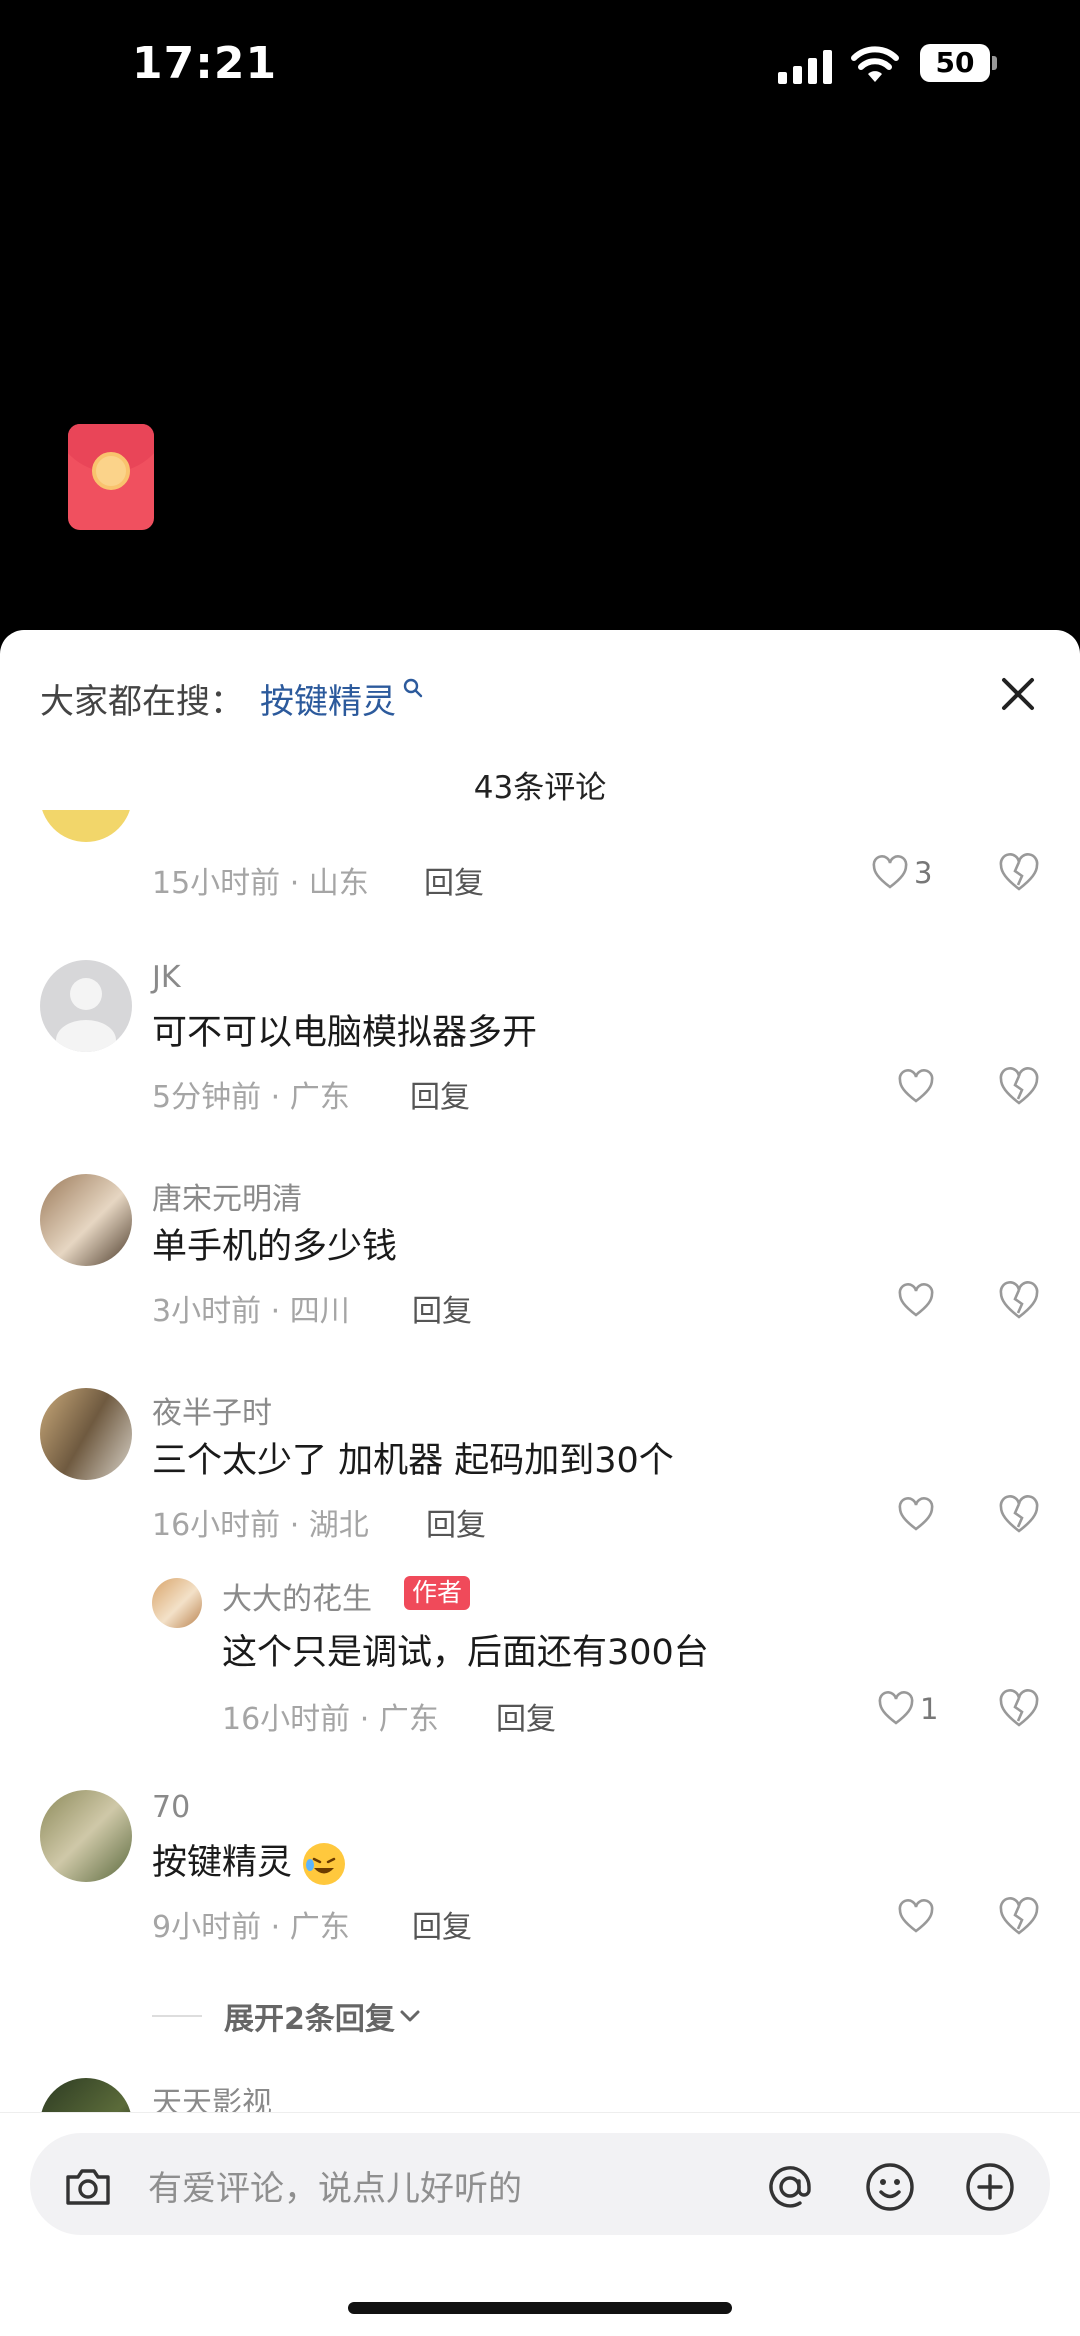 This screenshot has width=1080, height=2336. I want to click on comment-count-title: 43条评论, so click(540, 788).